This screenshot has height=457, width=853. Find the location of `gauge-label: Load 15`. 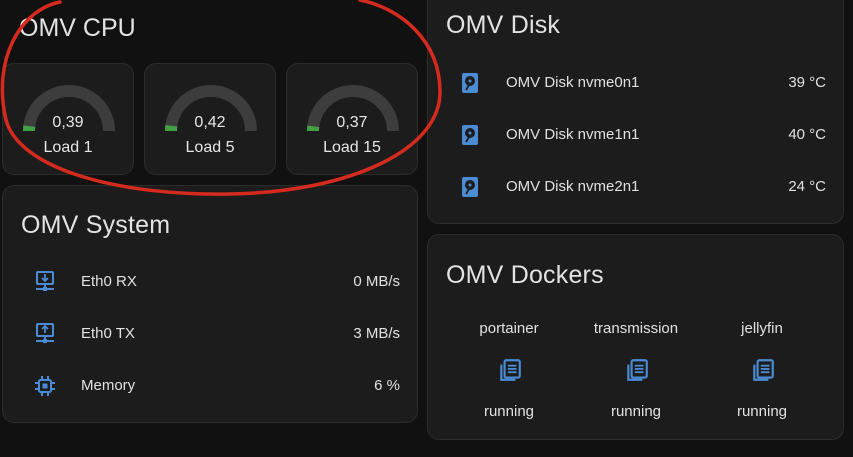

gauge-label: Load 15 is located at coordinates (352, 147).